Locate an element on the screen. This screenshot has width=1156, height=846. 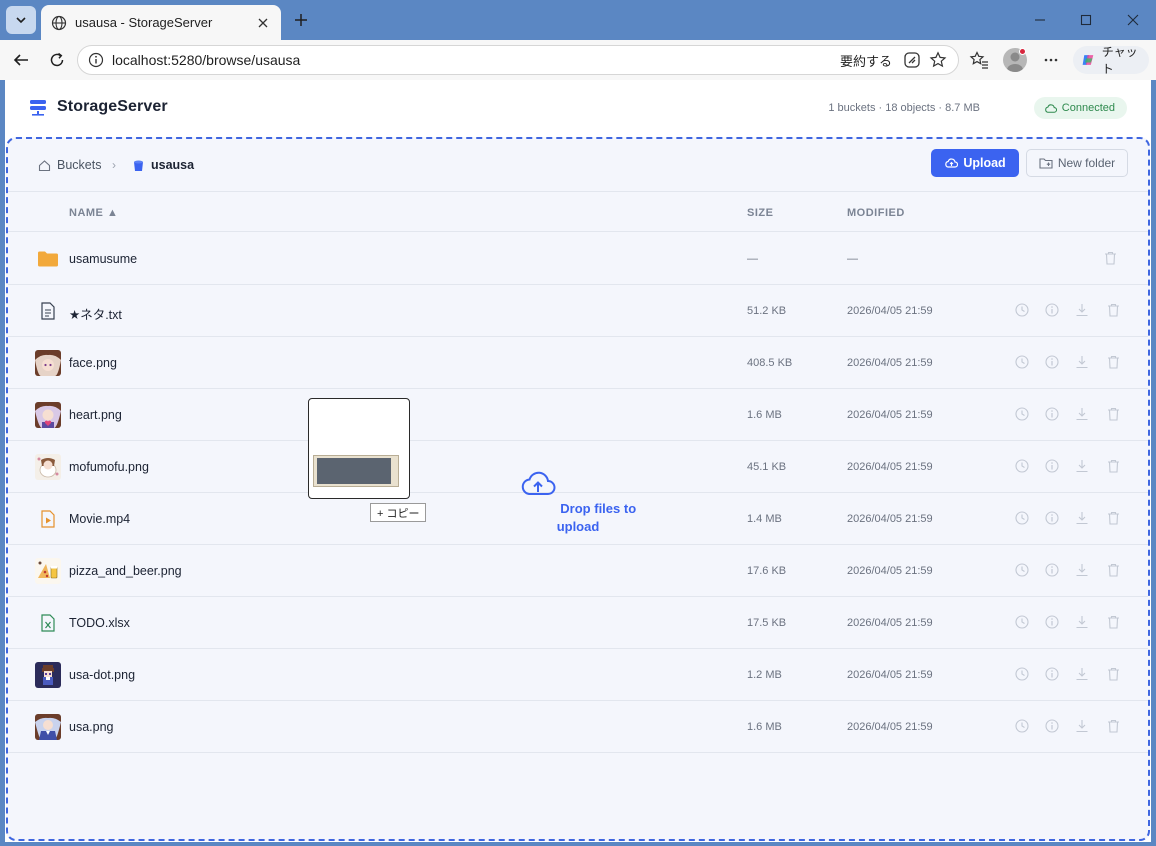
home-icon is located at coordinates (44, 165).